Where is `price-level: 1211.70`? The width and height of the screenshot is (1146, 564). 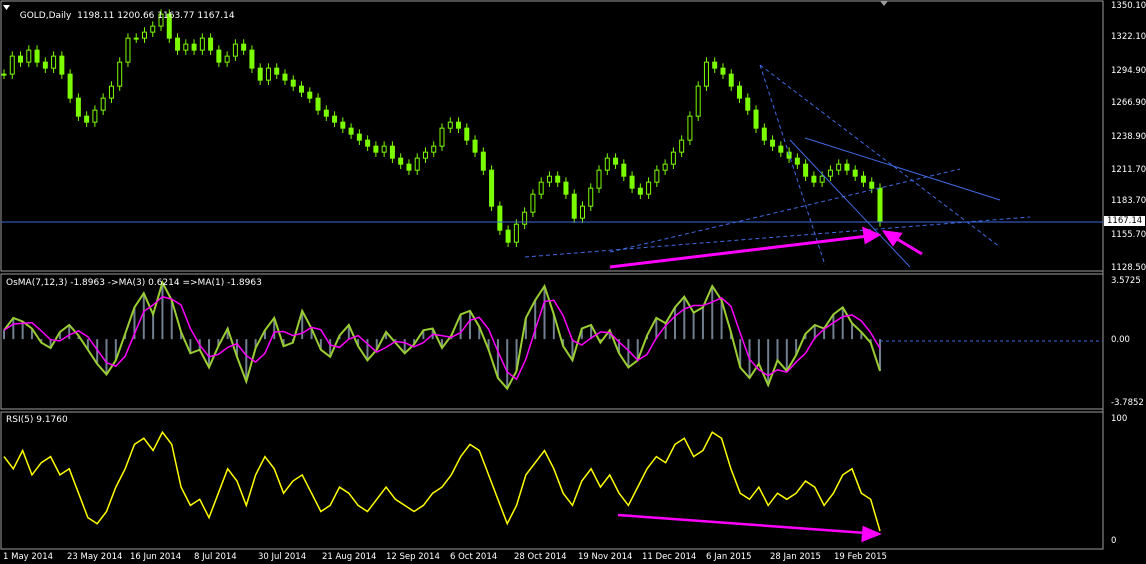 price-level: 1211.70 is located at coordinates (1128, 170).